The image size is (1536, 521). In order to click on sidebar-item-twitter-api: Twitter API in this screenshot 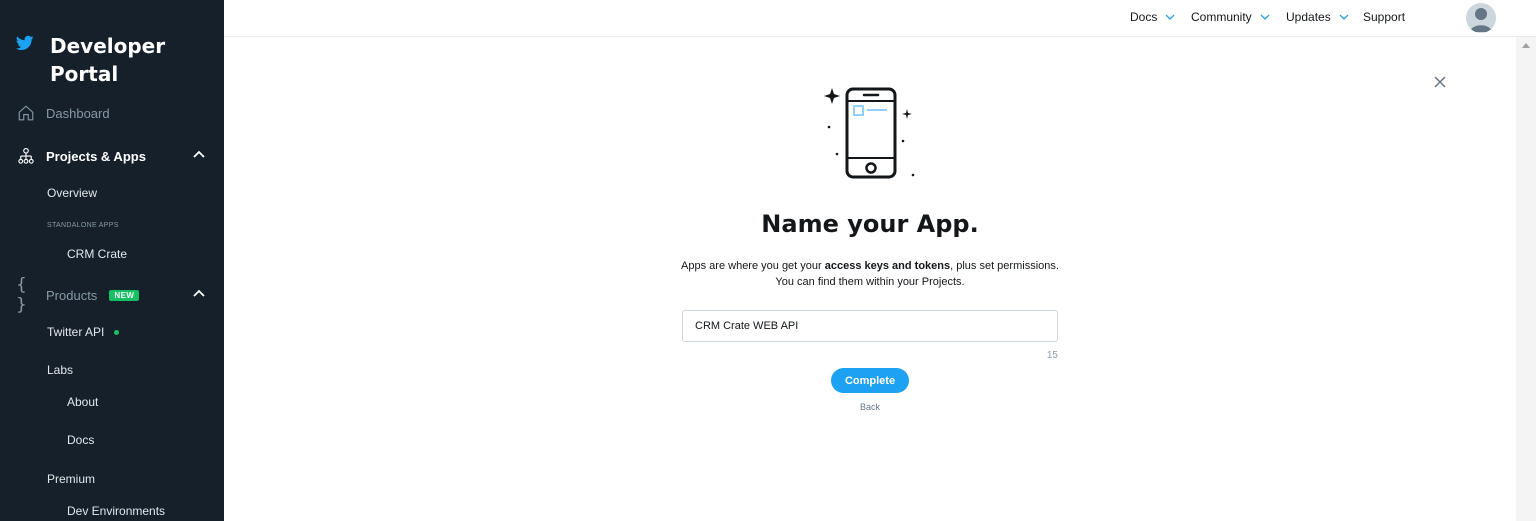, I will do `click(83, 332)`.